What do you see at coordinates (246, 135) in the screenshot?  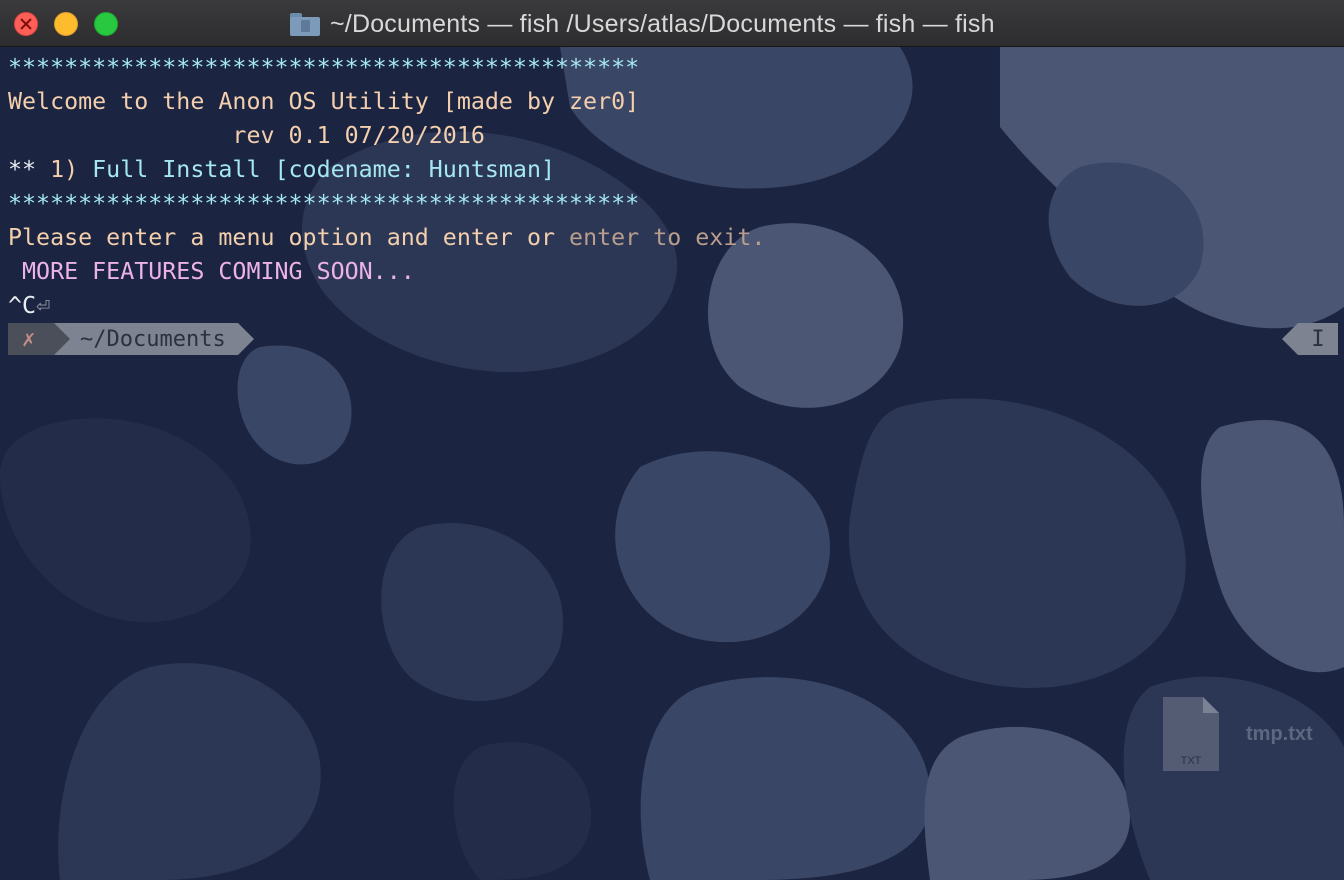 I see `terminal-text-segment: rev 0.1 07/20/2016` at bounding box center [246, 135].